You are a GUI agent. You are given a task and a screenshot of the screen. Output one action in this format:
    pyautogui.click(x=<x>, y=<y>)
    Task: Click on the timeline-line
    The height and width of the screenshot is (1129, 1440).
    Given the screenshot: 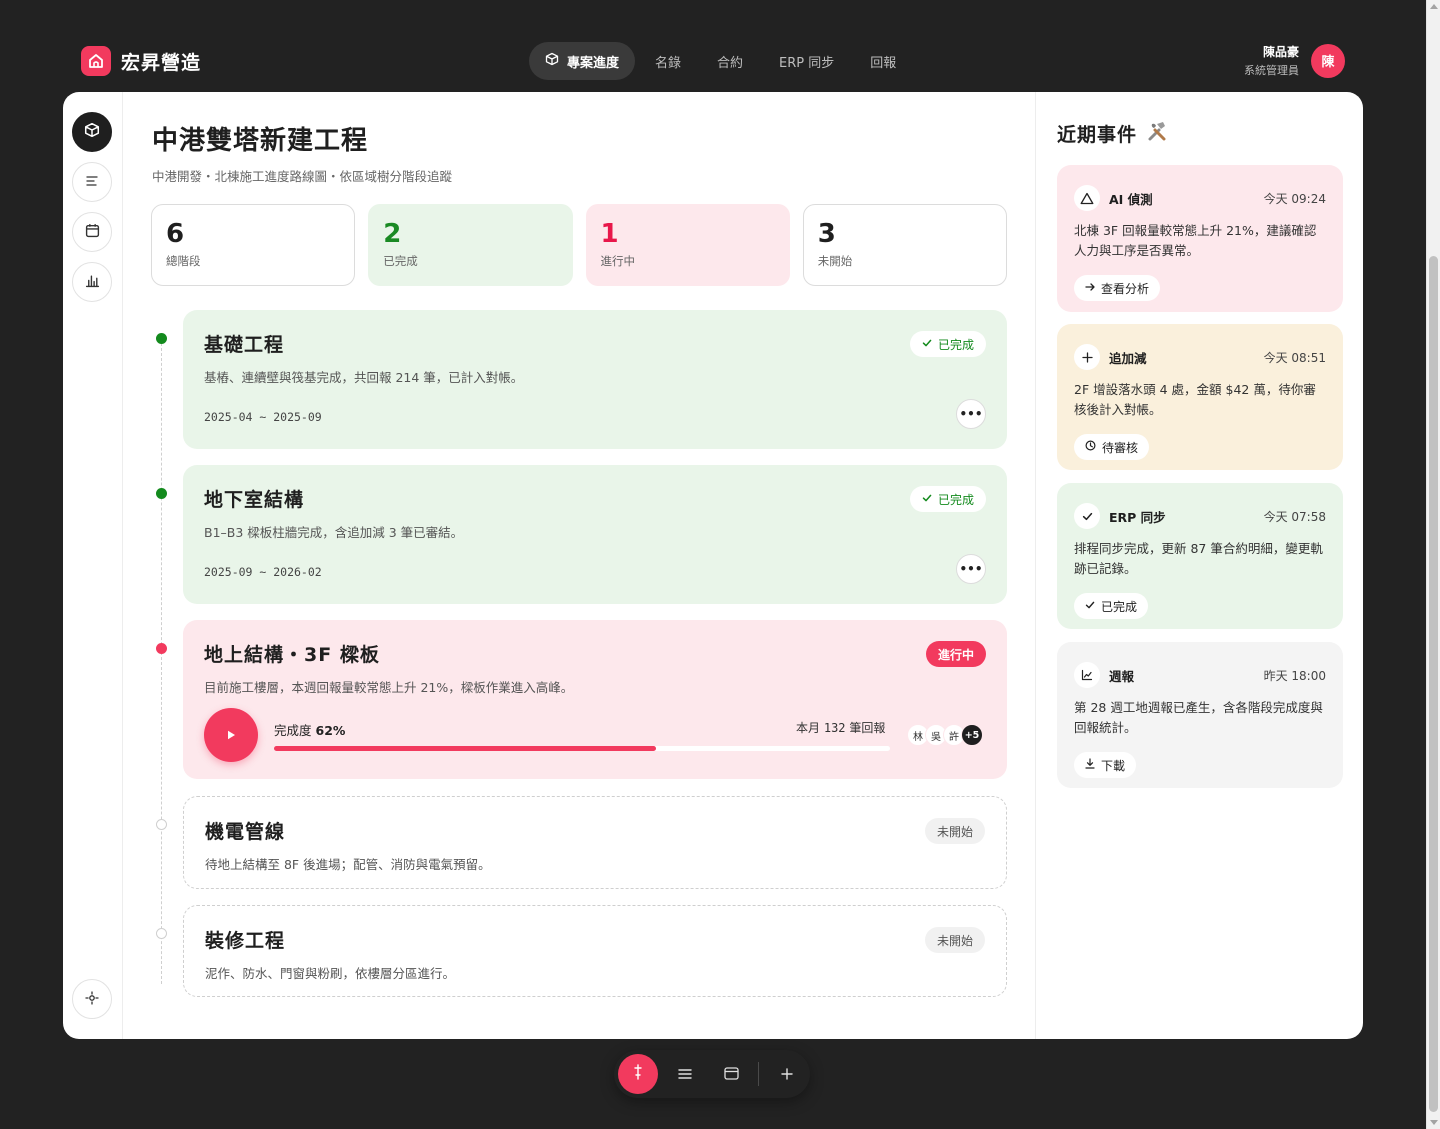 What is the action you would take?
    pyautogui.click(x=161, y=661)
    